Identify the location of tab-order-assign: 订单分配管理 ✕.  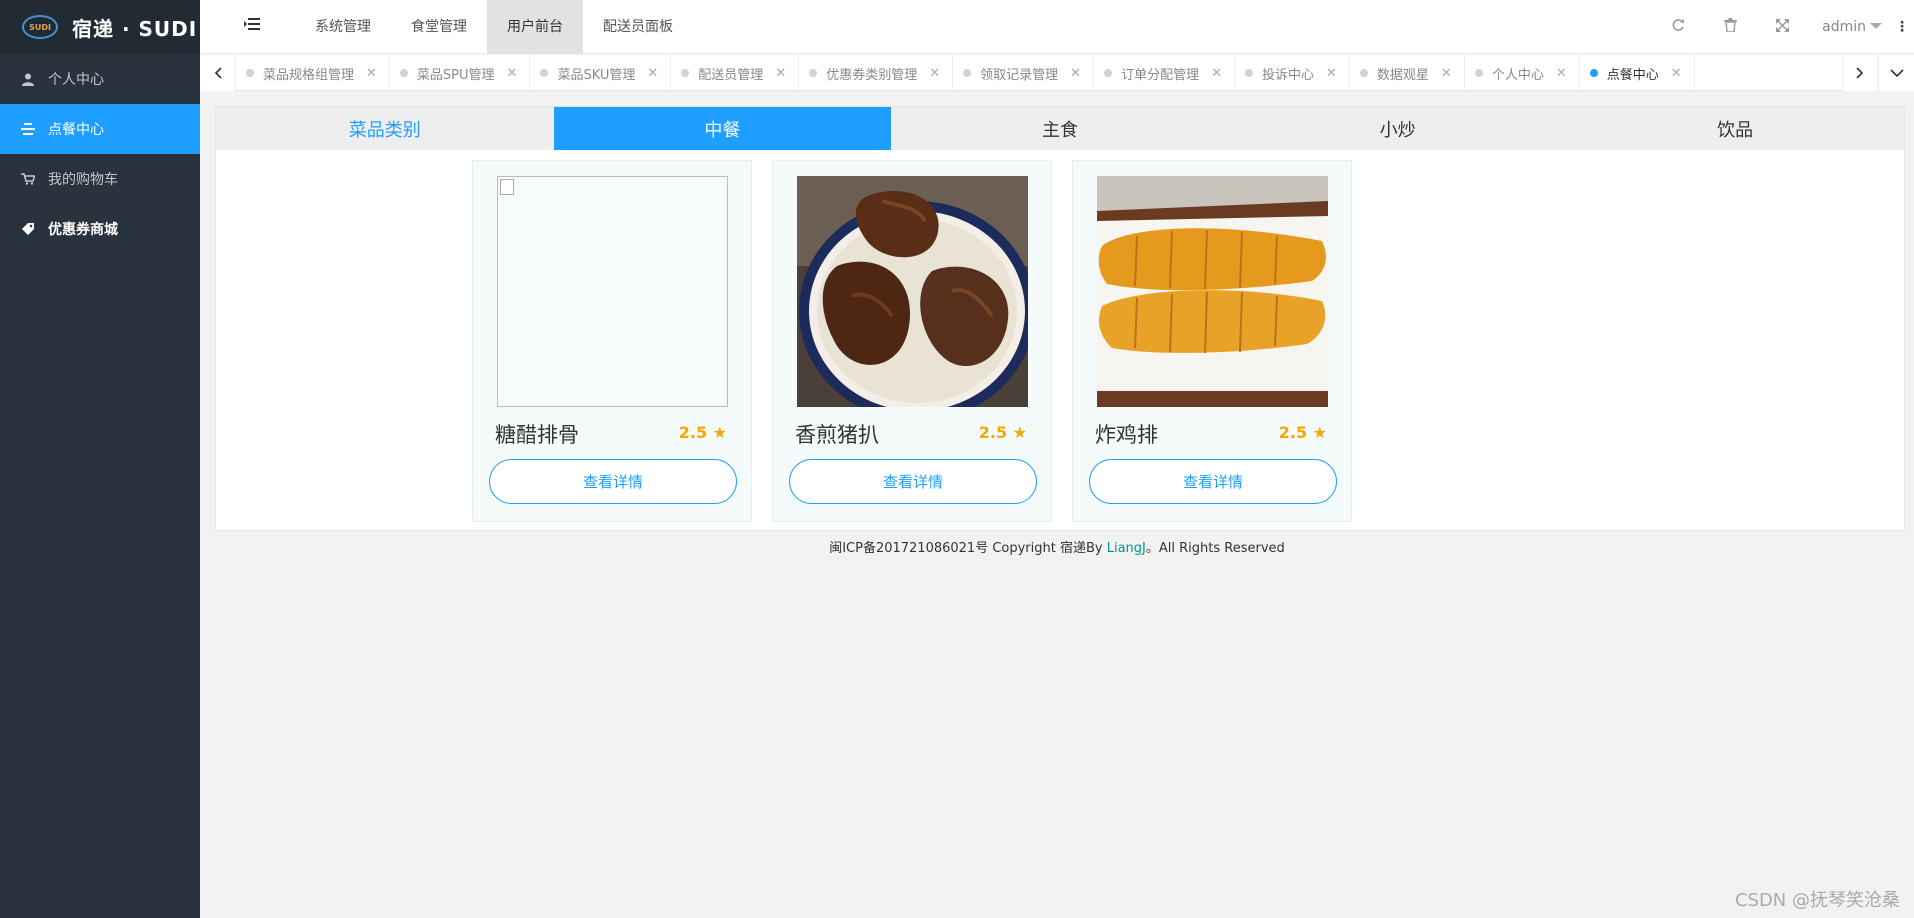
(1164, 73).